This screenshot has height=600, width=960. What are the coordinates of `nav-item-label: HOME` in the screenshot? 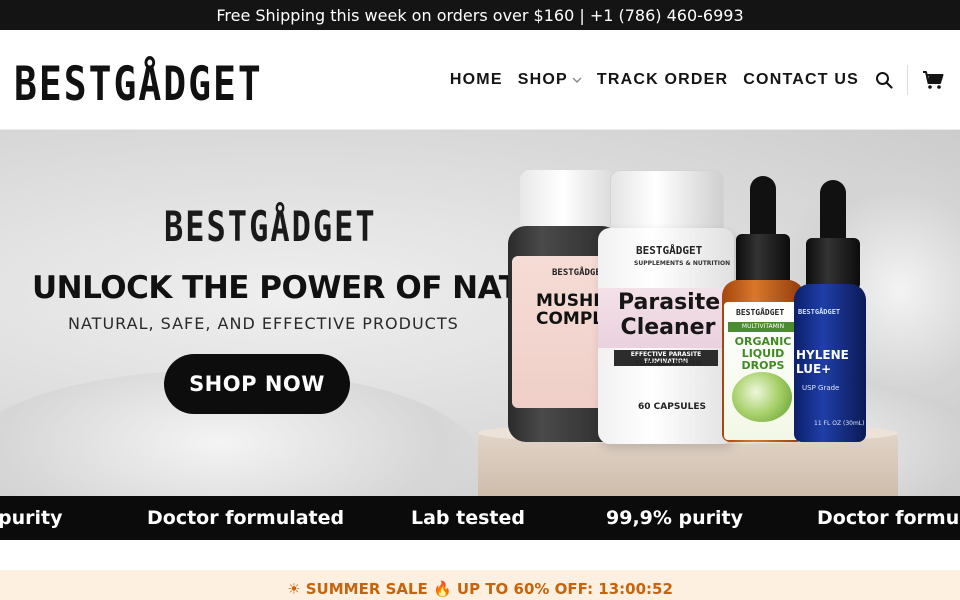 It's located at (476, 79).